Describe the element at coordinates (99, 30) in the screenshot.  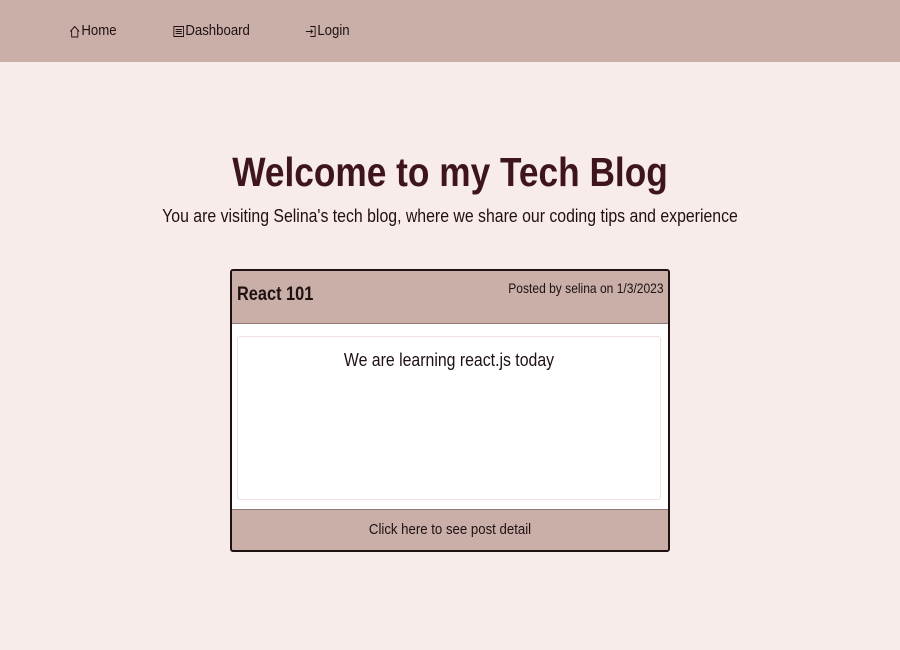
I see `nav-home-label: Home` at that location.